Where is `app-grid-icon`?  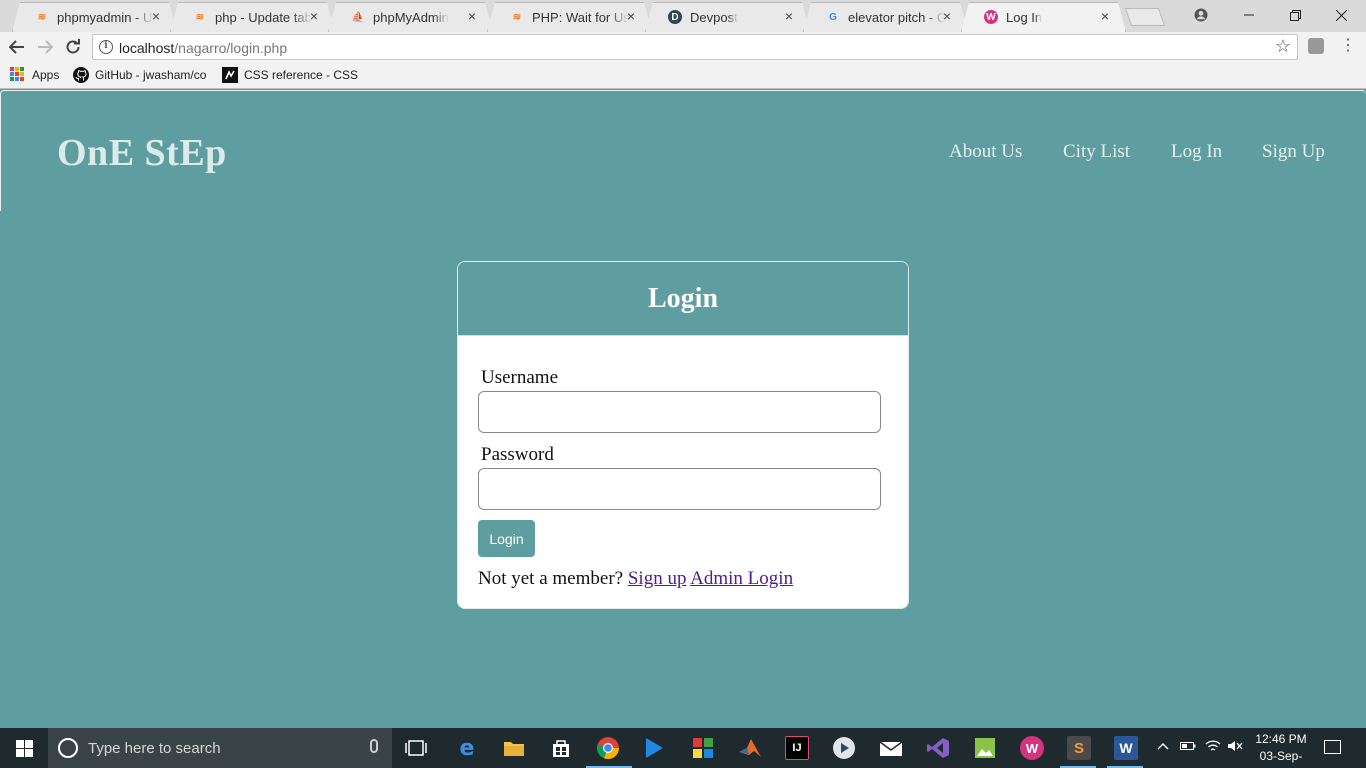
app-grid-icon is located at coordinates (703, 748).